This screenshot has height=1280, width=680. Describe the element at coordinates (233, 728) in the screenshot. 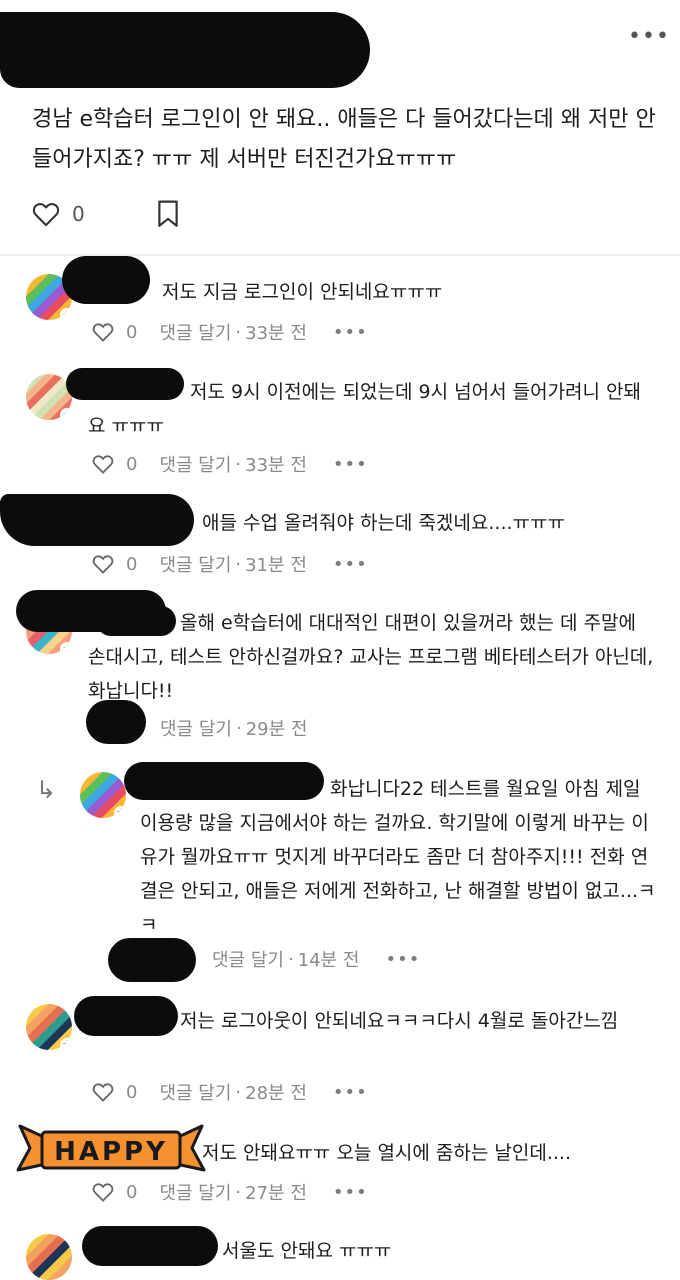

I see `comment-meta: 댓글 달기 · 29분 전` at that location.